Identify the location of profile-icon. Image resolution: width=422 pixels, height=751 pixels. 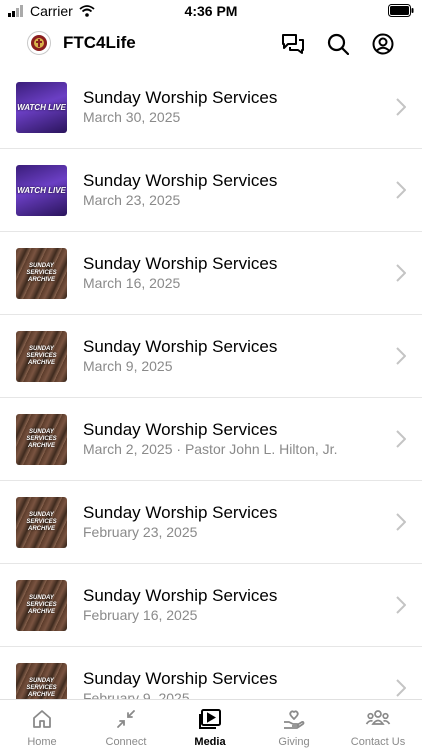
(383, 44).